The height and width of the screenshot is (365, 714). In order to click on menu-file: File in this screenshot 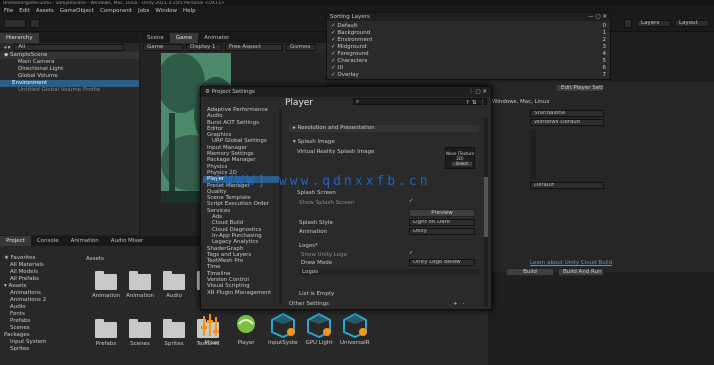, I will do `click(8, 11)`.